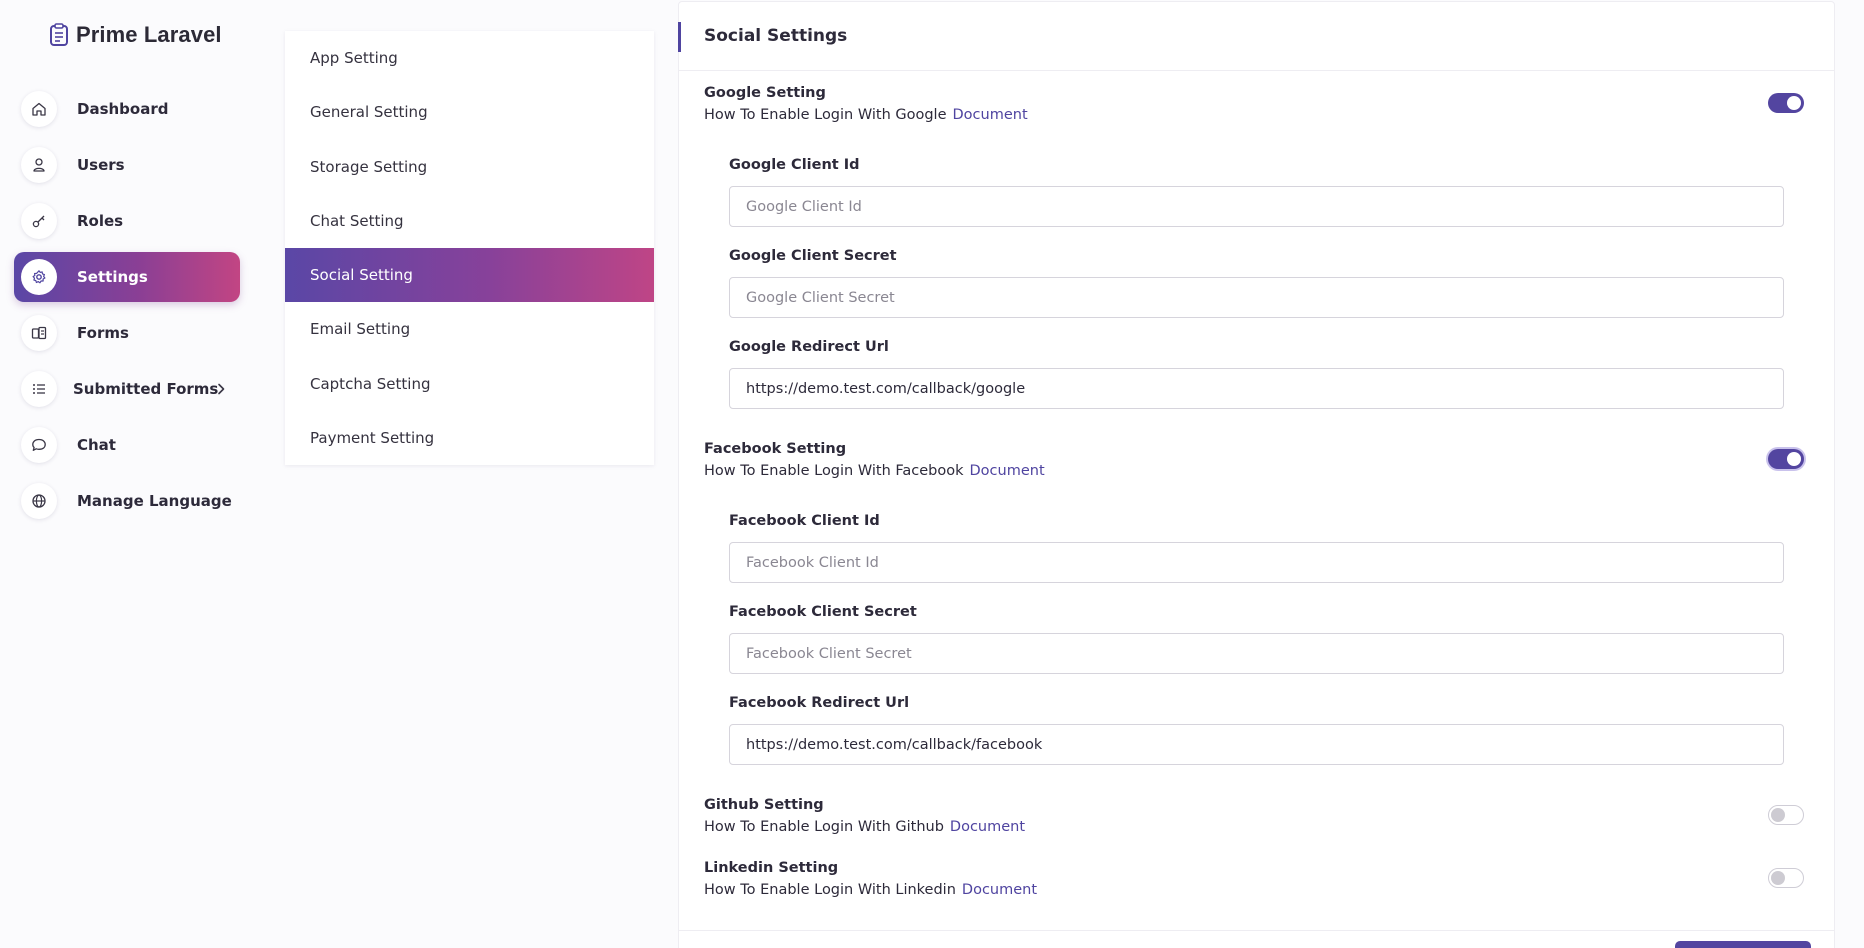 The height and width of the screenshot is (948, 1864). What do you see at coordinates (127, 445) in the screenshot?
I see `sidebar-item-chat: Chat` at bounding box center [127, 445].